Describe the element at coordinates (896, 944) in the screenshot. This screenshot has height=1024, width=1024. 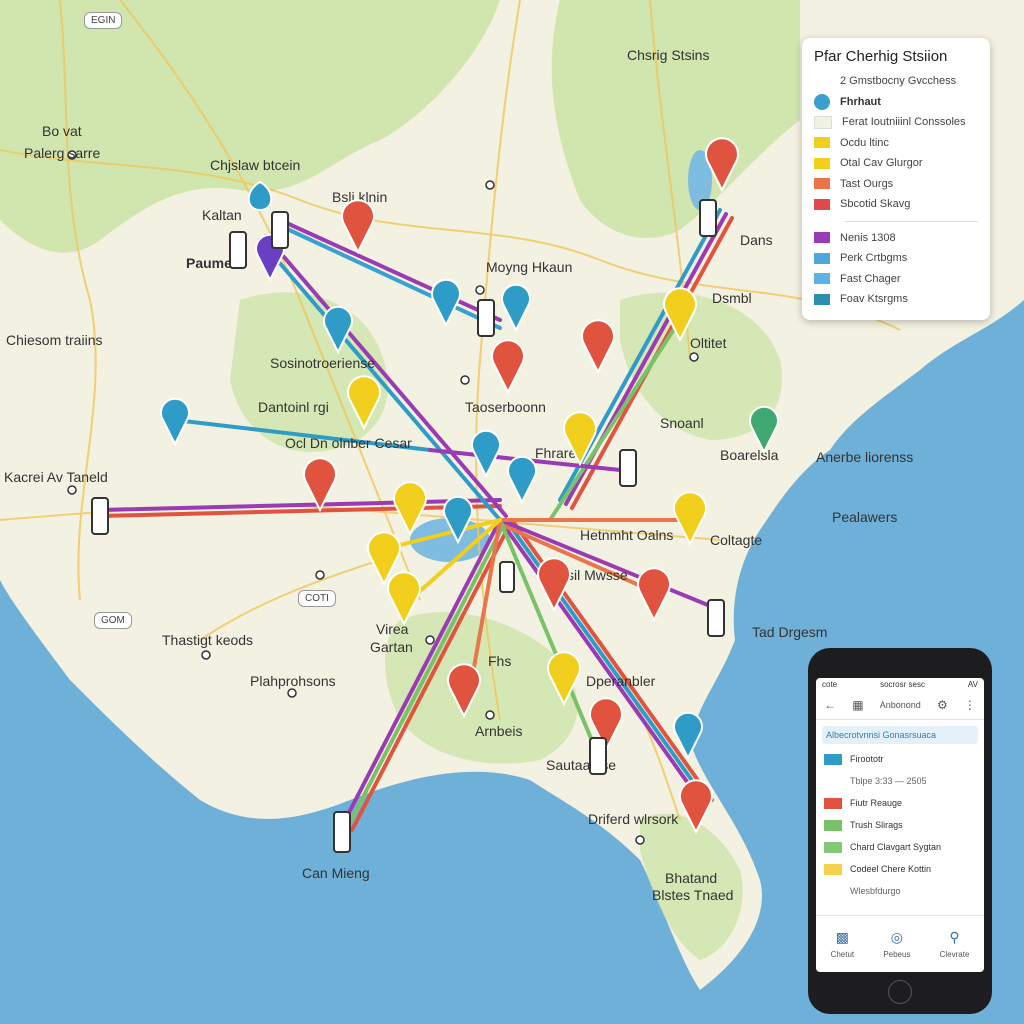
I see `tab-pebeus: ◎ Pebeus` at that location.